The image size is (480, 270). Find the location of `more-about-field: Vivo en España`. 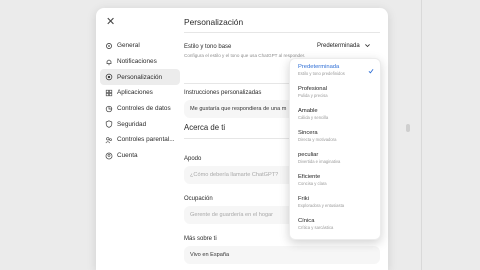

more-about-field: Vivo en España is located at coordinates (282, 255).